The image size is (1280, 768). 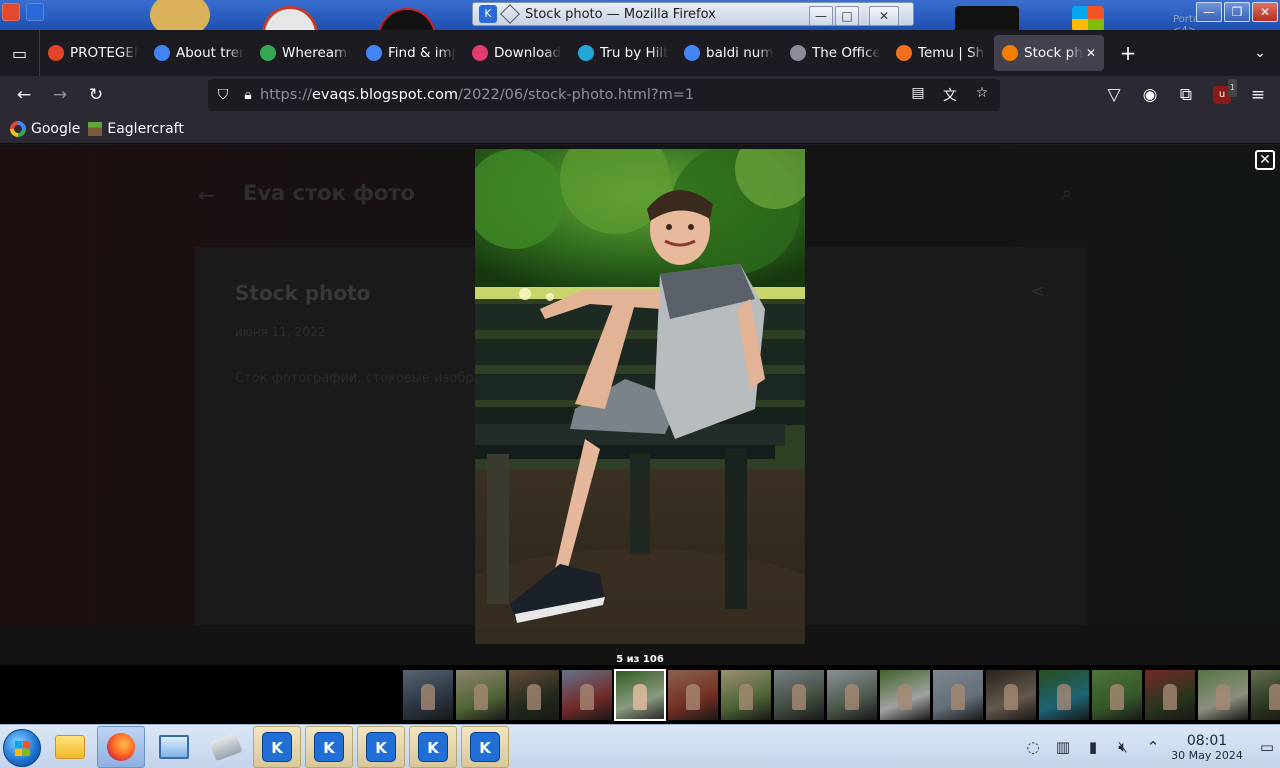 I want to click on taskbar-tool, so click(x=226, y=747).